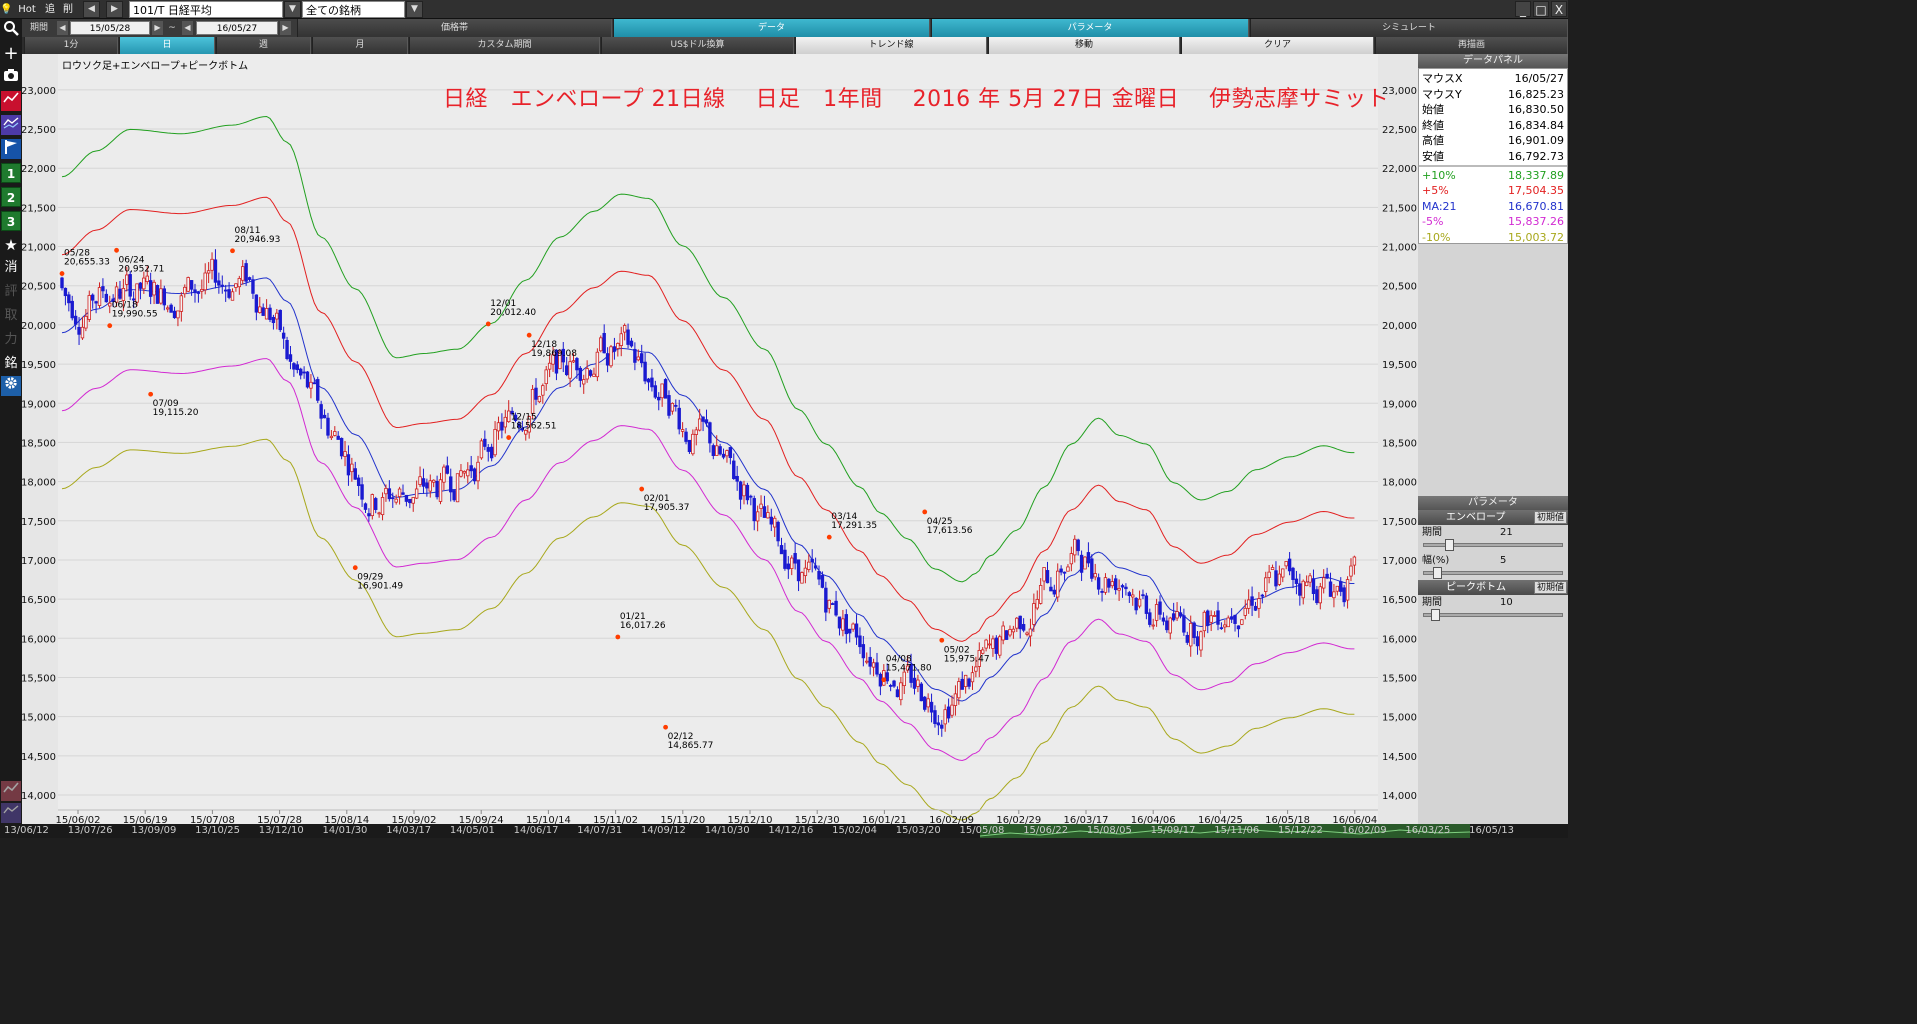  What do you see at coordinates (11, 149) in the screenshot?
I see `flag-icon` at bounding box center [11, 149].